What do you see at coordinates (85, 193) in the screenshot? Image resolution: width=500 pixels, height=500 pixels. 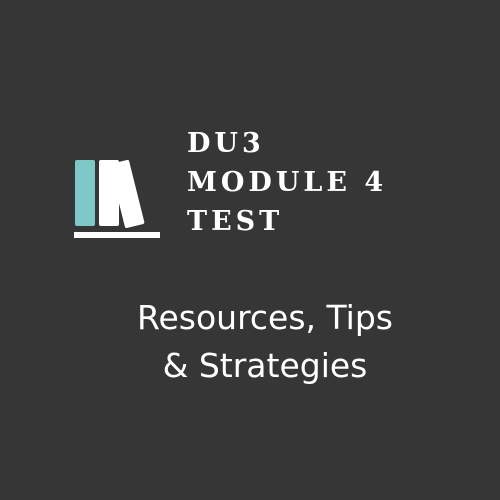 I see `book-accent` at bounding box center [85, 193].